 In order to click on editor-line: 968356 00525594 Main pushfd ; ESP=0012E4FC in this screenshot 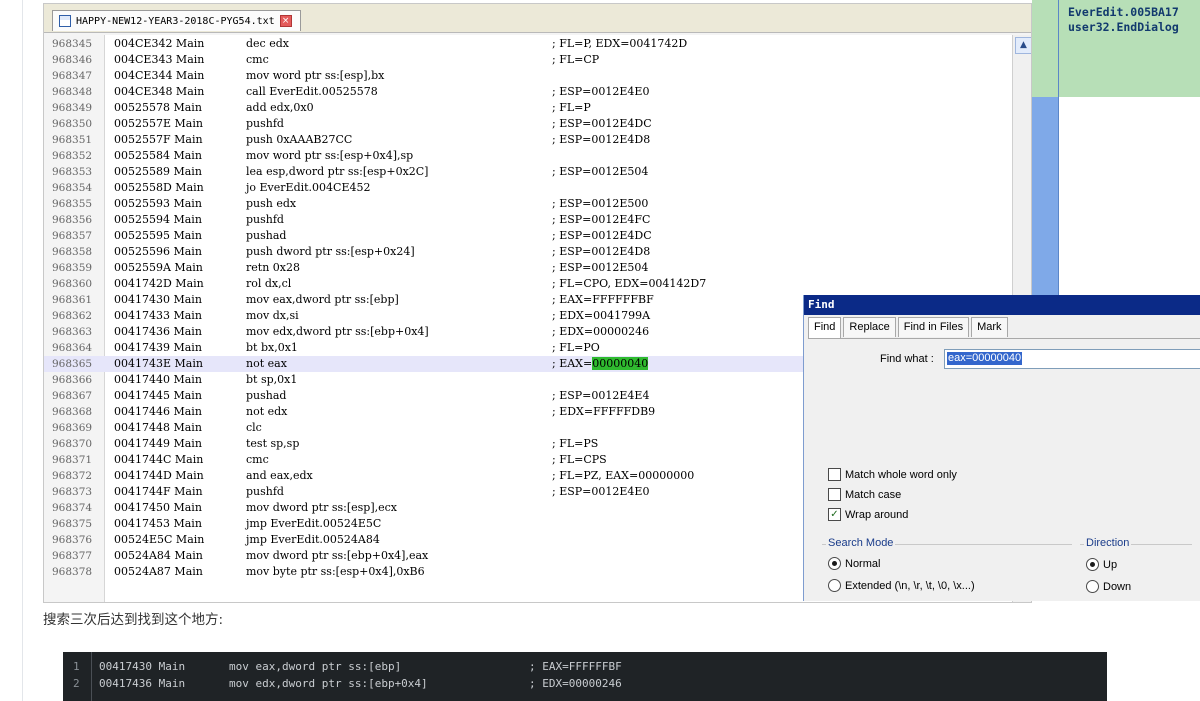, I will do `click(528, 220)`.